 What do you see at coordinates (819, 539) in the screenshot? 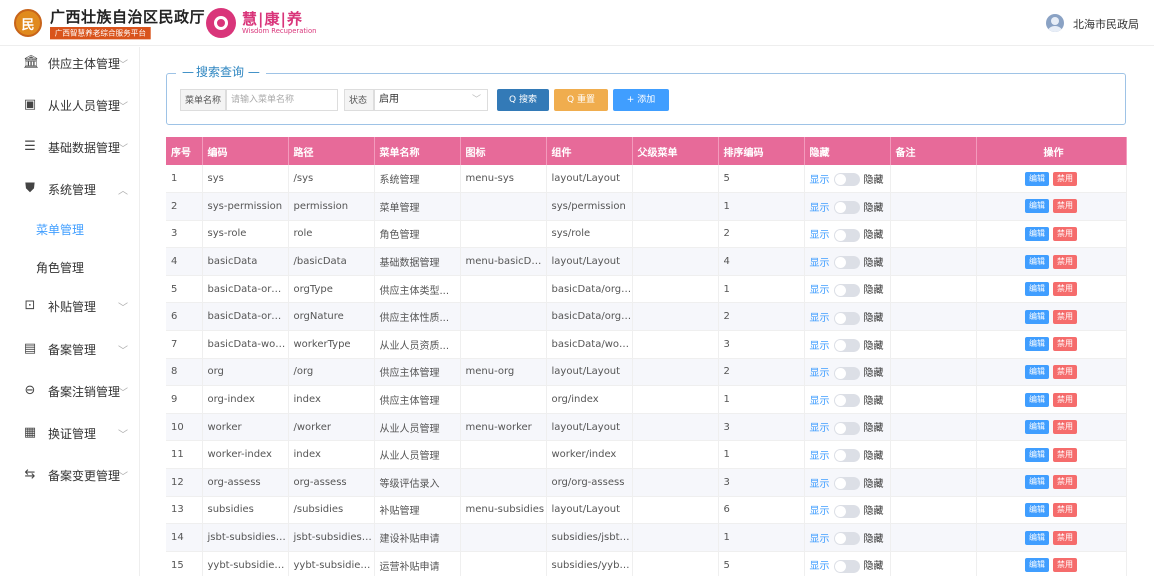
I see `show-label: 显示` at bounding box center [819, 539].